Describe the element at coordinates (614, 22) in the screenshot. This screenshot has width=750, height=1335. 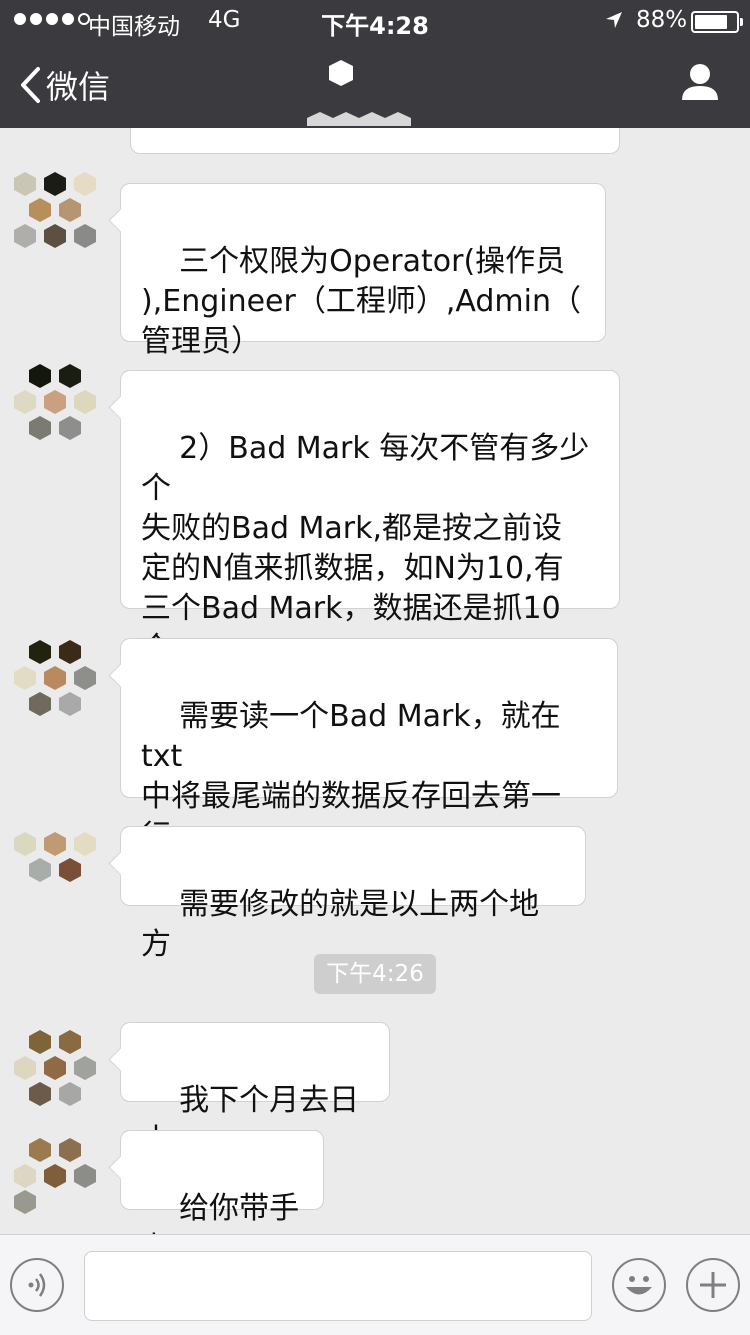
I see `location-icon` at that location.